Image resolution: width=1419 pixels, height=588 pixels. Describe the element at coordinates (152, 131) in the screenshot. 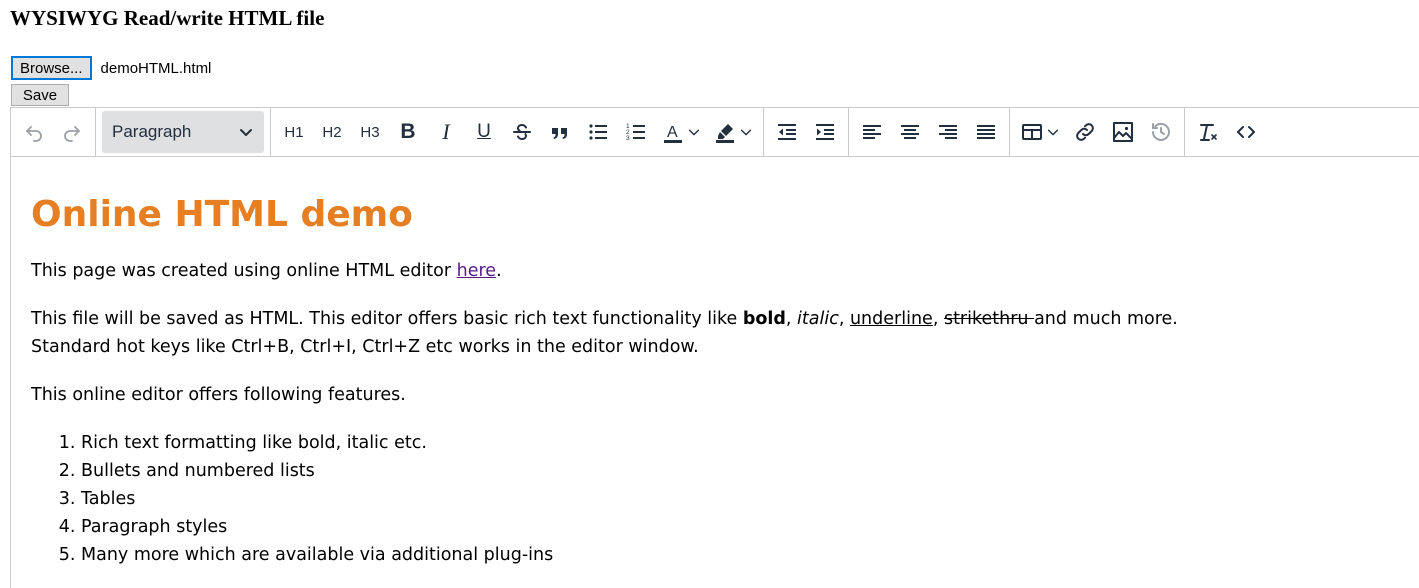

I see `block-format-value: Paragraph` at that location.